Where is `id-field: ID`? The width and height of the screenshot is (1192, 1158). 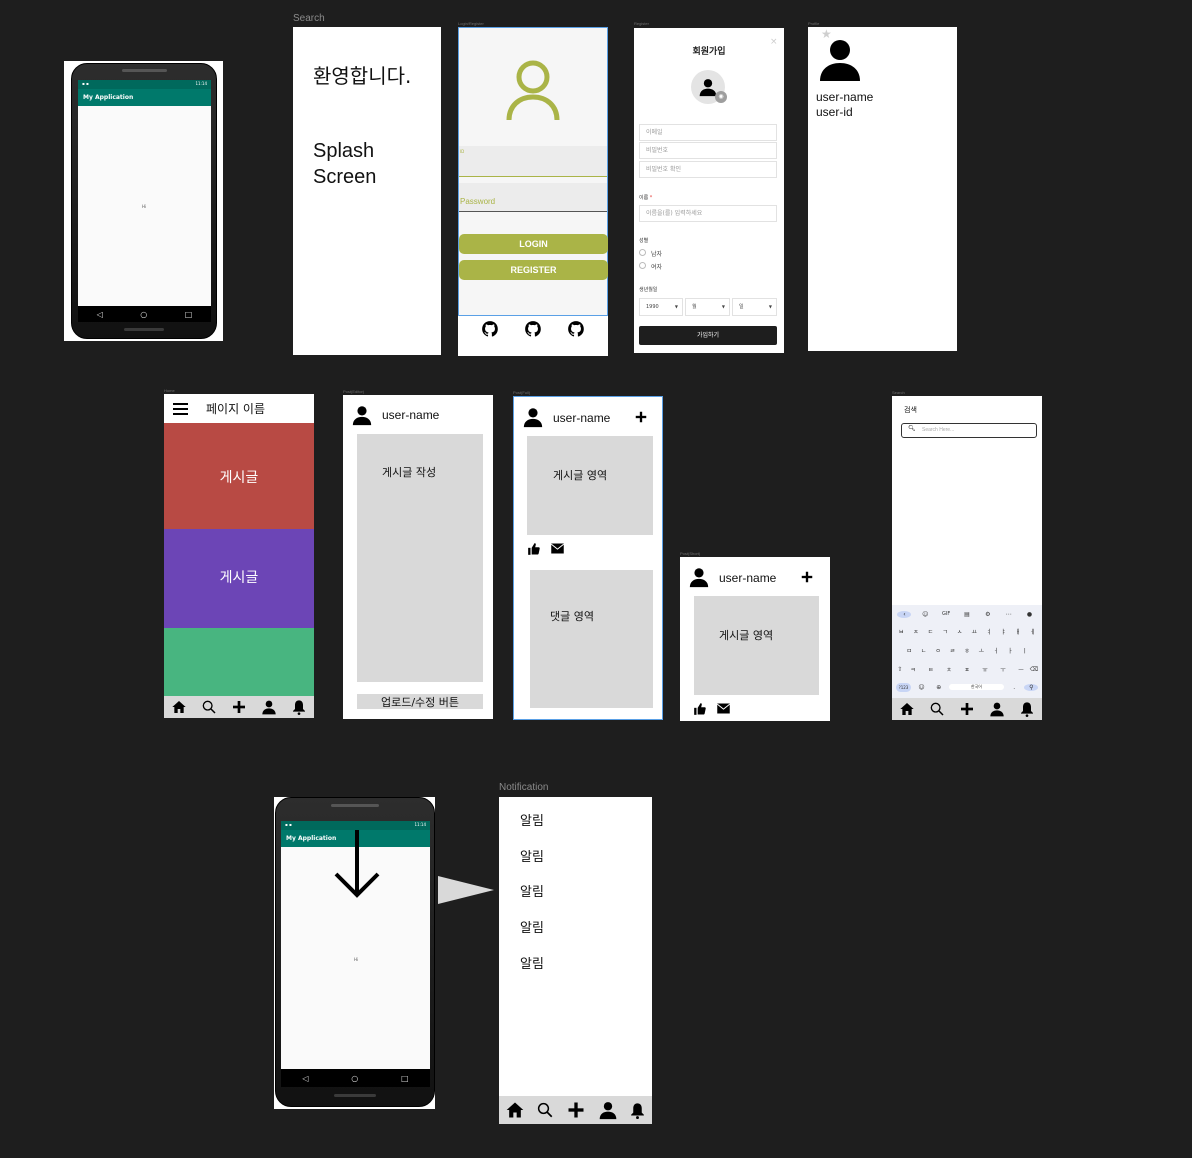 id-field: ID is located at coordinates (533, 161).